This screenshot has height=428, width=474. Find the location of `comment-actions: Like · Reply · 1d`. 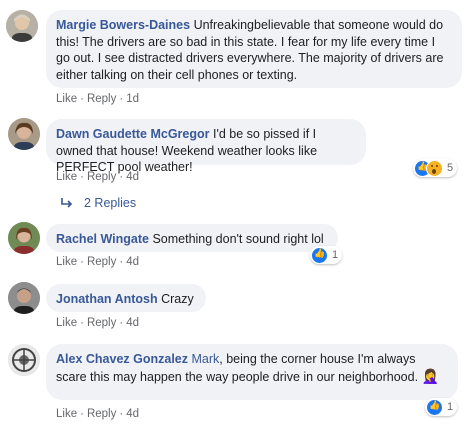

comment-actions: Like · Reply · 1d is located at coordinates (97, 99).